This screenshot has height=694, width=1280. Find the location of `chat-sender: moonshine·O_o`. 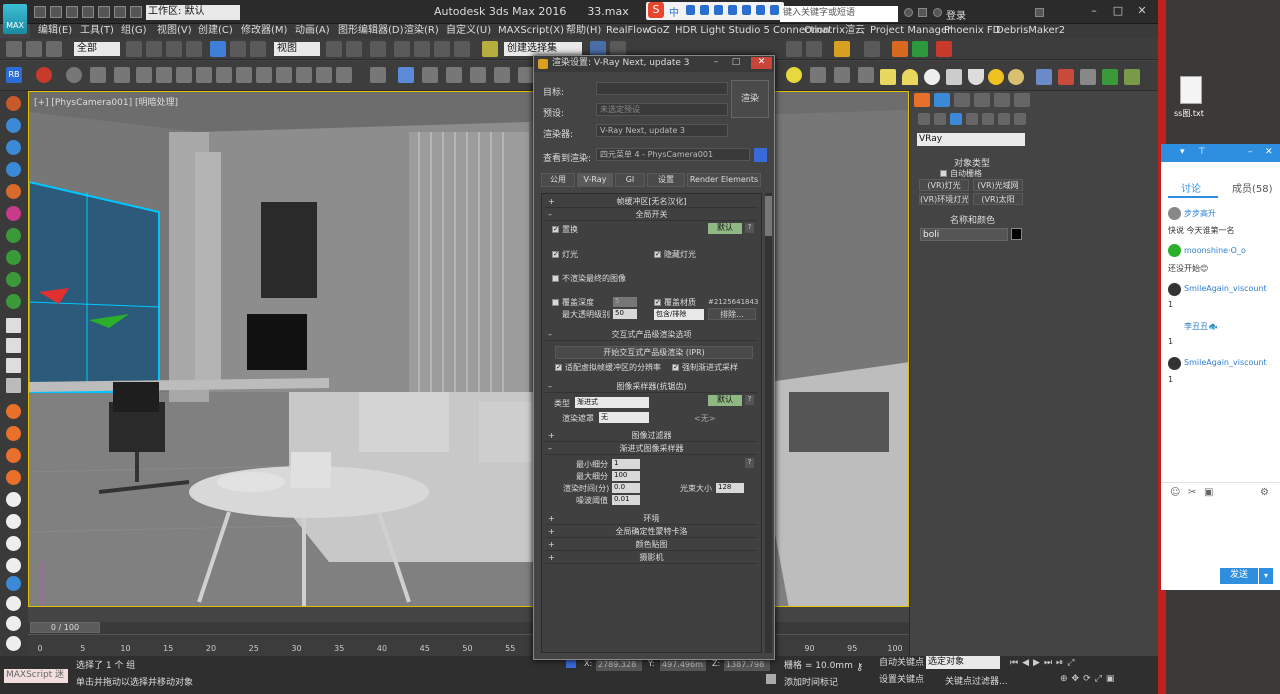

chat-sender: moonshine·O_o is located at coordinates (1215, 250).